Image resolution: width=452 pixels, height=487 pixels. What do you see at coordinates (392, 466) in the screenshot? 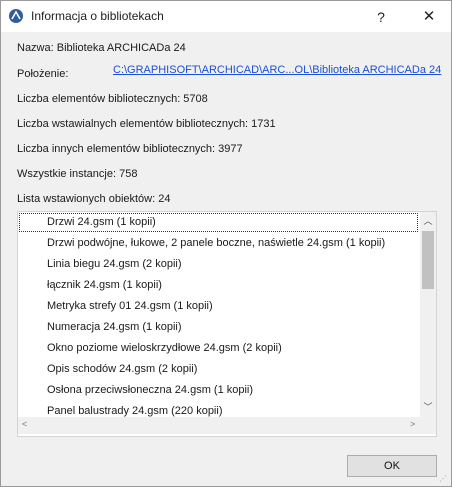
I see `ok-button: OK` at bounding box center [392, 466].